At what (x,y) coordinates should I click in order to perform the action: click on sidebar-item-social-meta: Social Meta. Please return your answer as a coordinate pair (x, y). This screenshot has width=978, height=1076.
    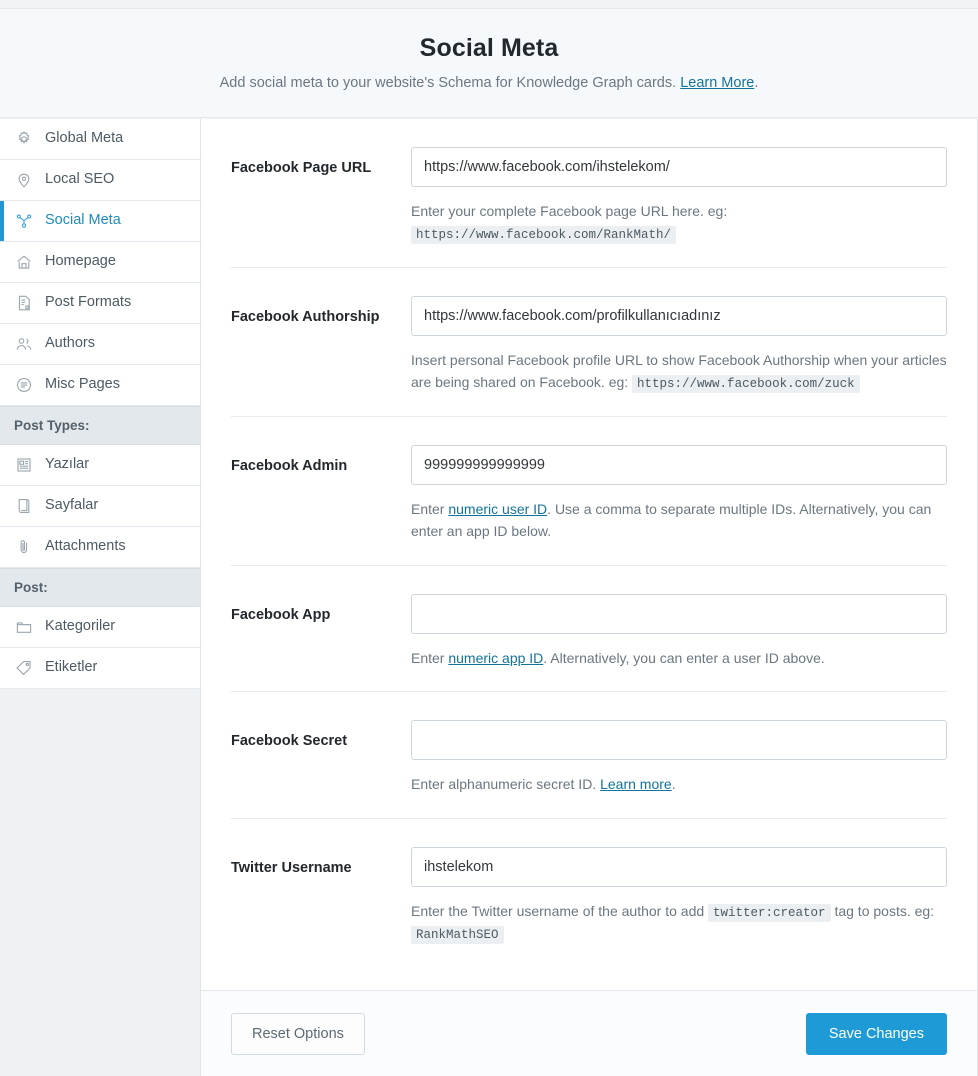
    Looking at the image, I should click on (100, 221).